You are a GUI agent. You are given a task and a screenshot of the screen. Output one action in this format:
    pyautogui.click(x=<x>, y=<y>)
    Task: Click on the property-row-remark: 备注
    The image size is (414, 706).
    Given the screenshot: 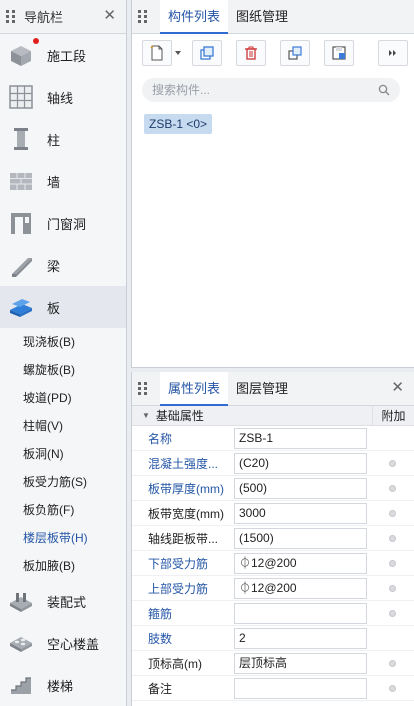 What is the action you would take?
    pyautogui.click(x=273, y=688)
    